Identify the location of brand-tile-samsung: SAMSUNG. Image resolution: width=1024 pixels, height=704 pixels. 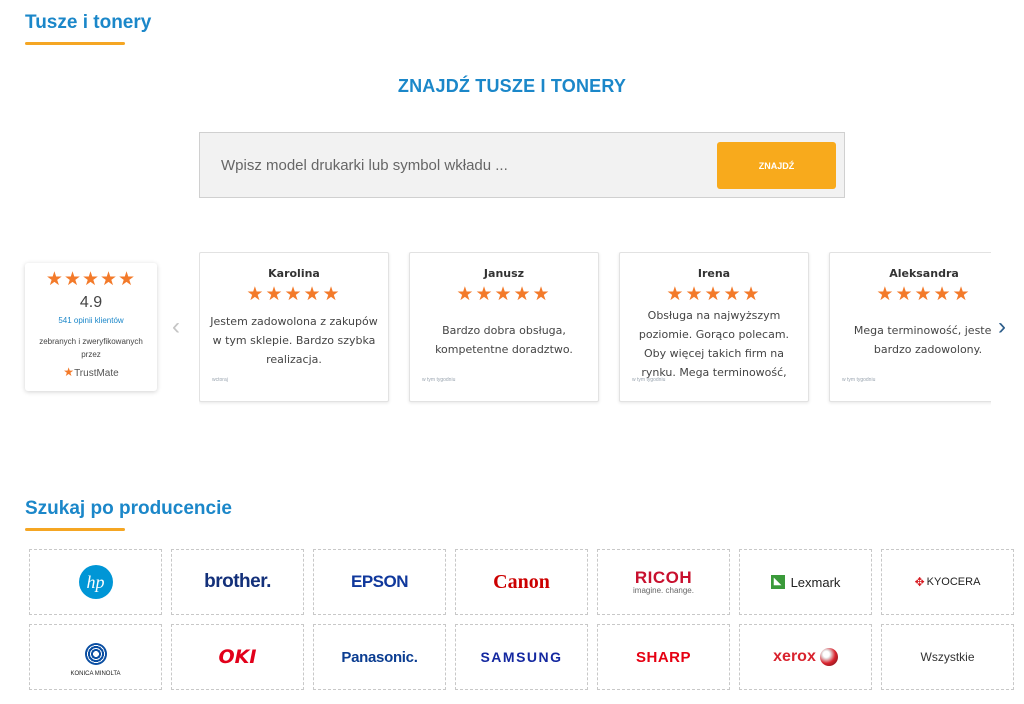
(521, 657).